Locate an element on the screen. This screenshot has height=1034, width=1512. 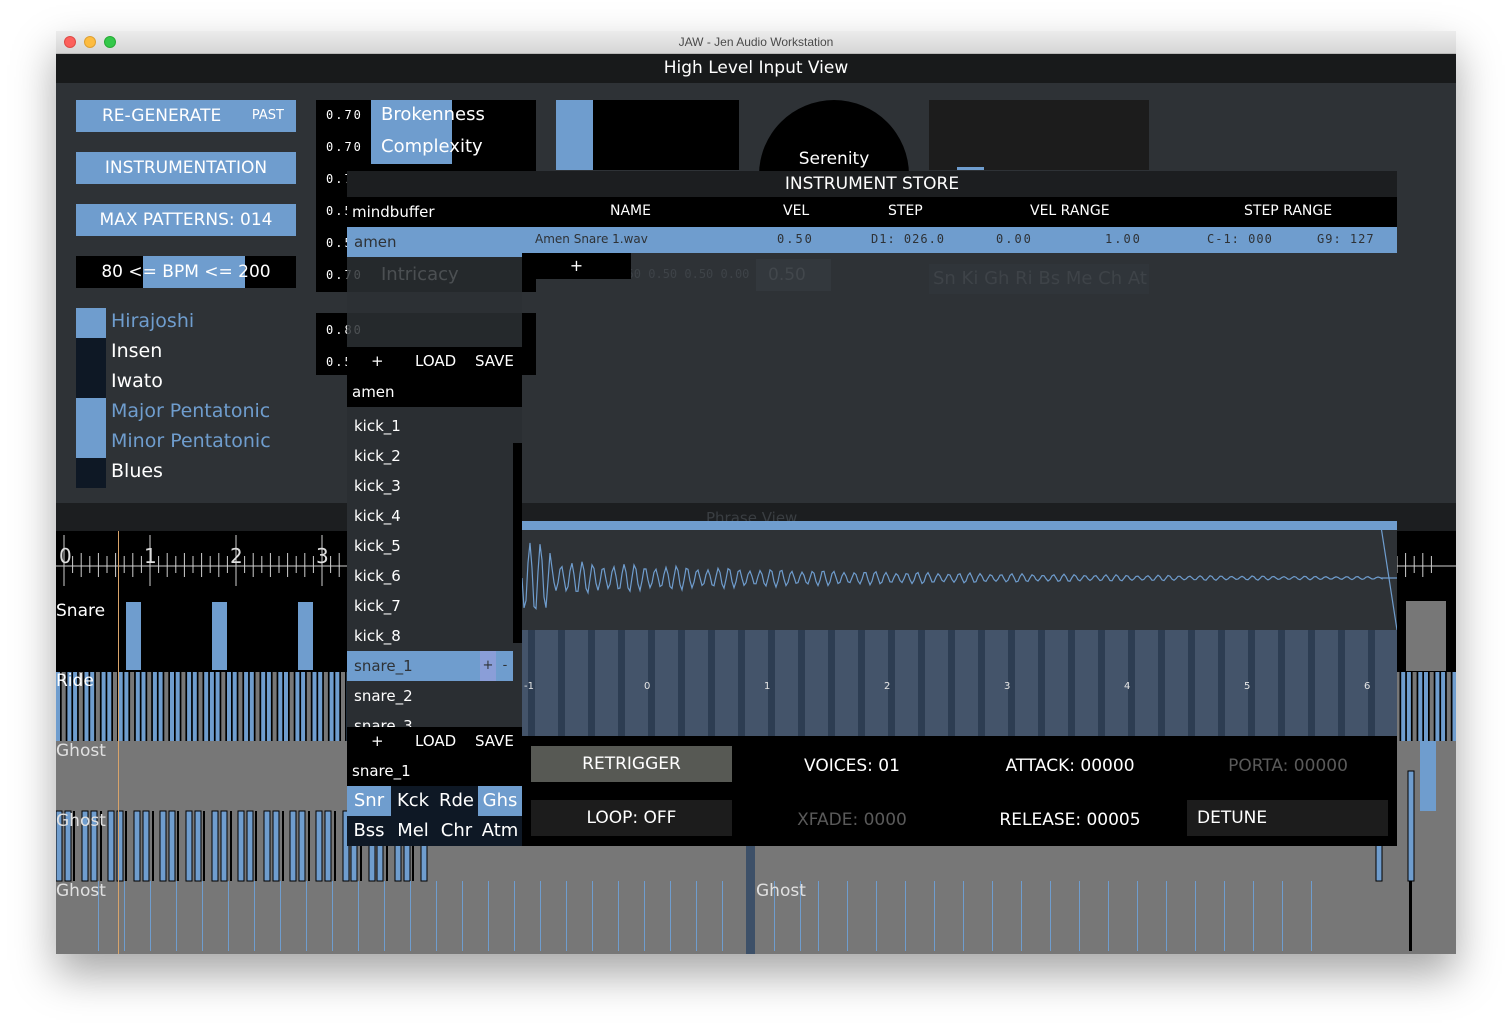
scale-item: Blues is located at coordinates (186, 473).